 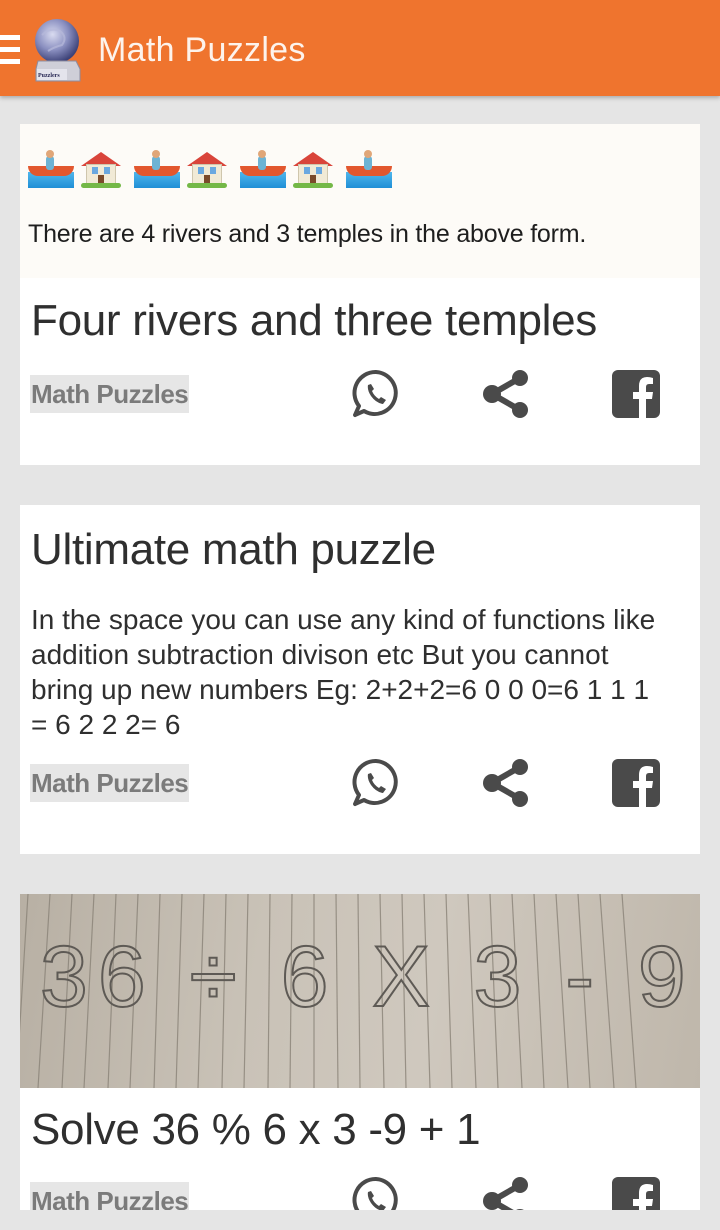 I want to click on puzzle-title: Ultimate math puzzle, so click(x=233, y=550).